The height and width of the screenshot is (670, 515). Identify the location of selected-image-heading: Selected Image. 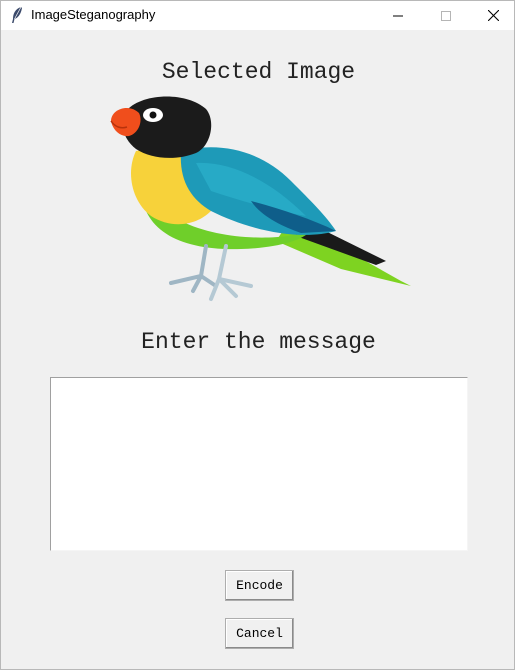
(258, 72).